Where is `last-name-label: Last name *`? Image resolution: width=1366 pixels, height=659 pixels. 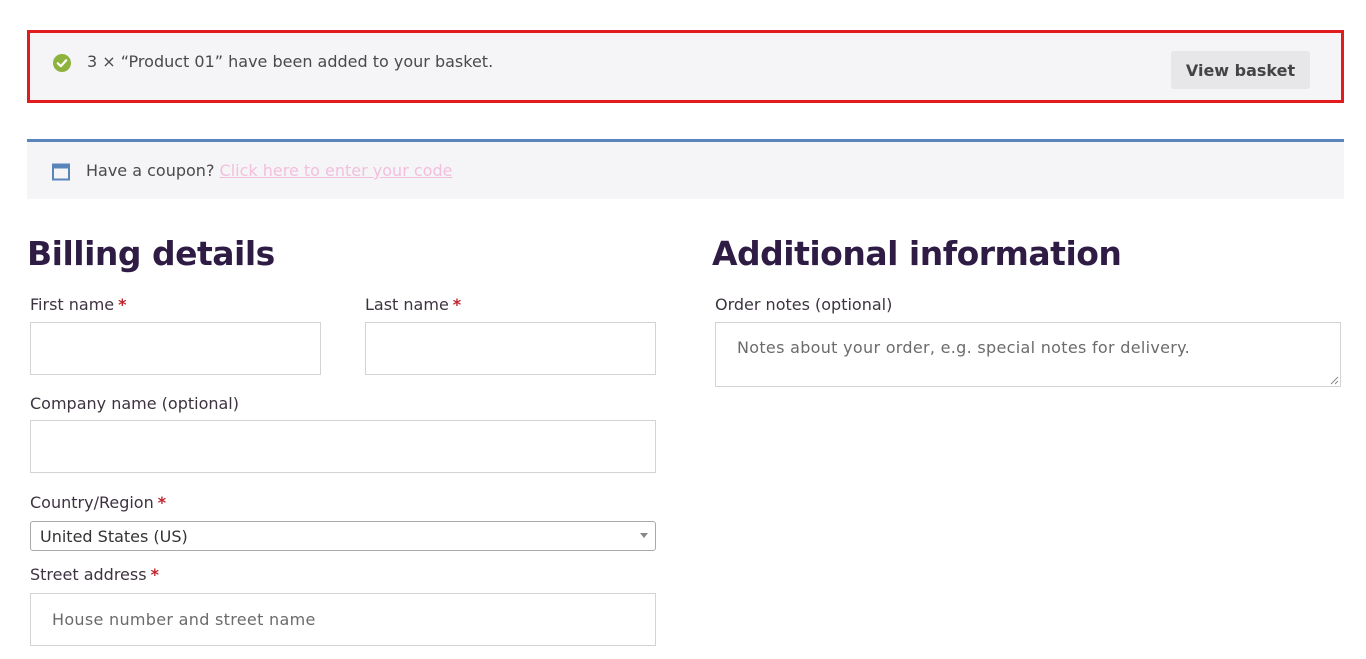
last-name-label: Last name * is located at coordinates (413, 304).